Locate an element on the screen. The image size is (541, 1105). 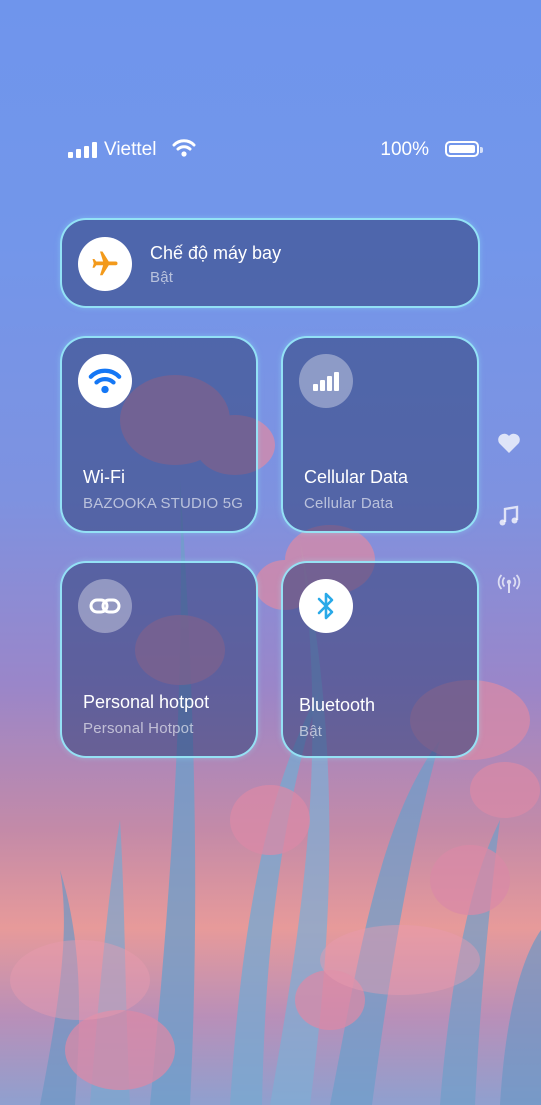
wifi-network-name: BAZOOKA STUDIO 5G is located at coordinates (163, 503).